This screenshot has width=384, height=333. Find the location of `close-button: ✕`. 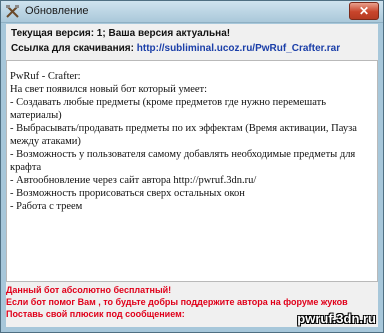

close-button: ✕ is located at coordinates (364, 11).